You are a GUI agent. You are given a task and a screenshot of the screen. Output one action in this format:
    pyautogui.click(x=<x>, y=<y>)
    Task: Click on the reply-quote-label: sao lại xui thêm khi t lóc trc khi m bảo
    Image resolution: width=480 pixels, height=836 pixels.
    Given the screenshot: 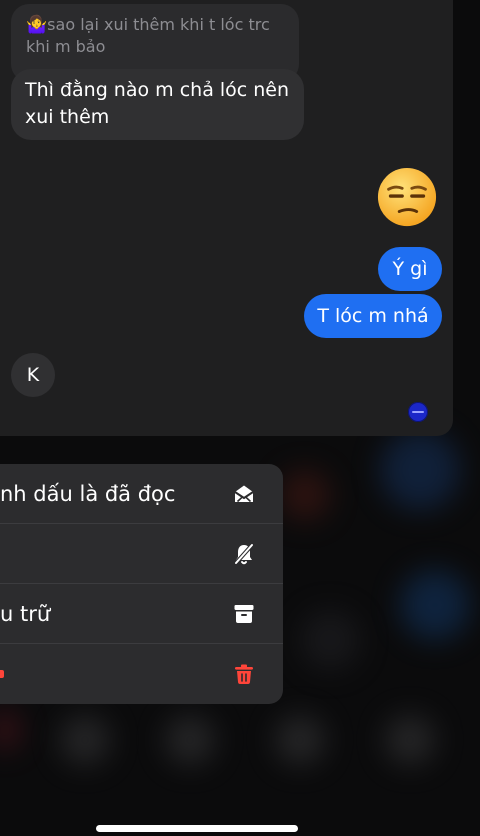 What is the action you would take?
    pyautogui.click(x=148, y=35)
    